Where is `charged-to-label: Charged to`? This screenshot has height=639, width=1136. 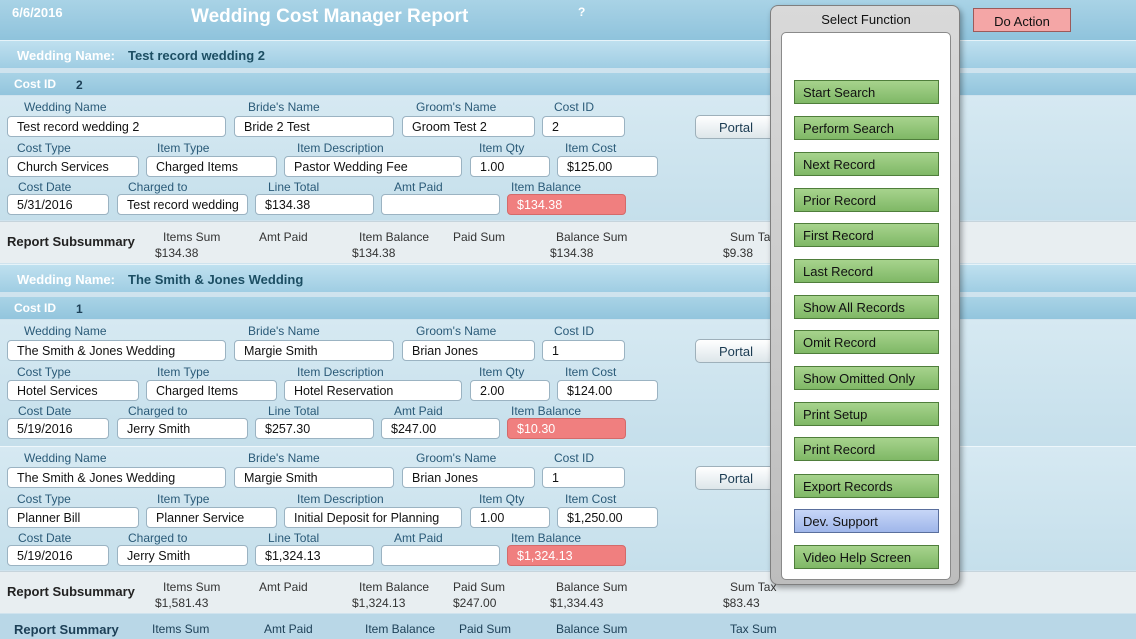
charged-to-label: Charged to is located at coordinates (158, 538).